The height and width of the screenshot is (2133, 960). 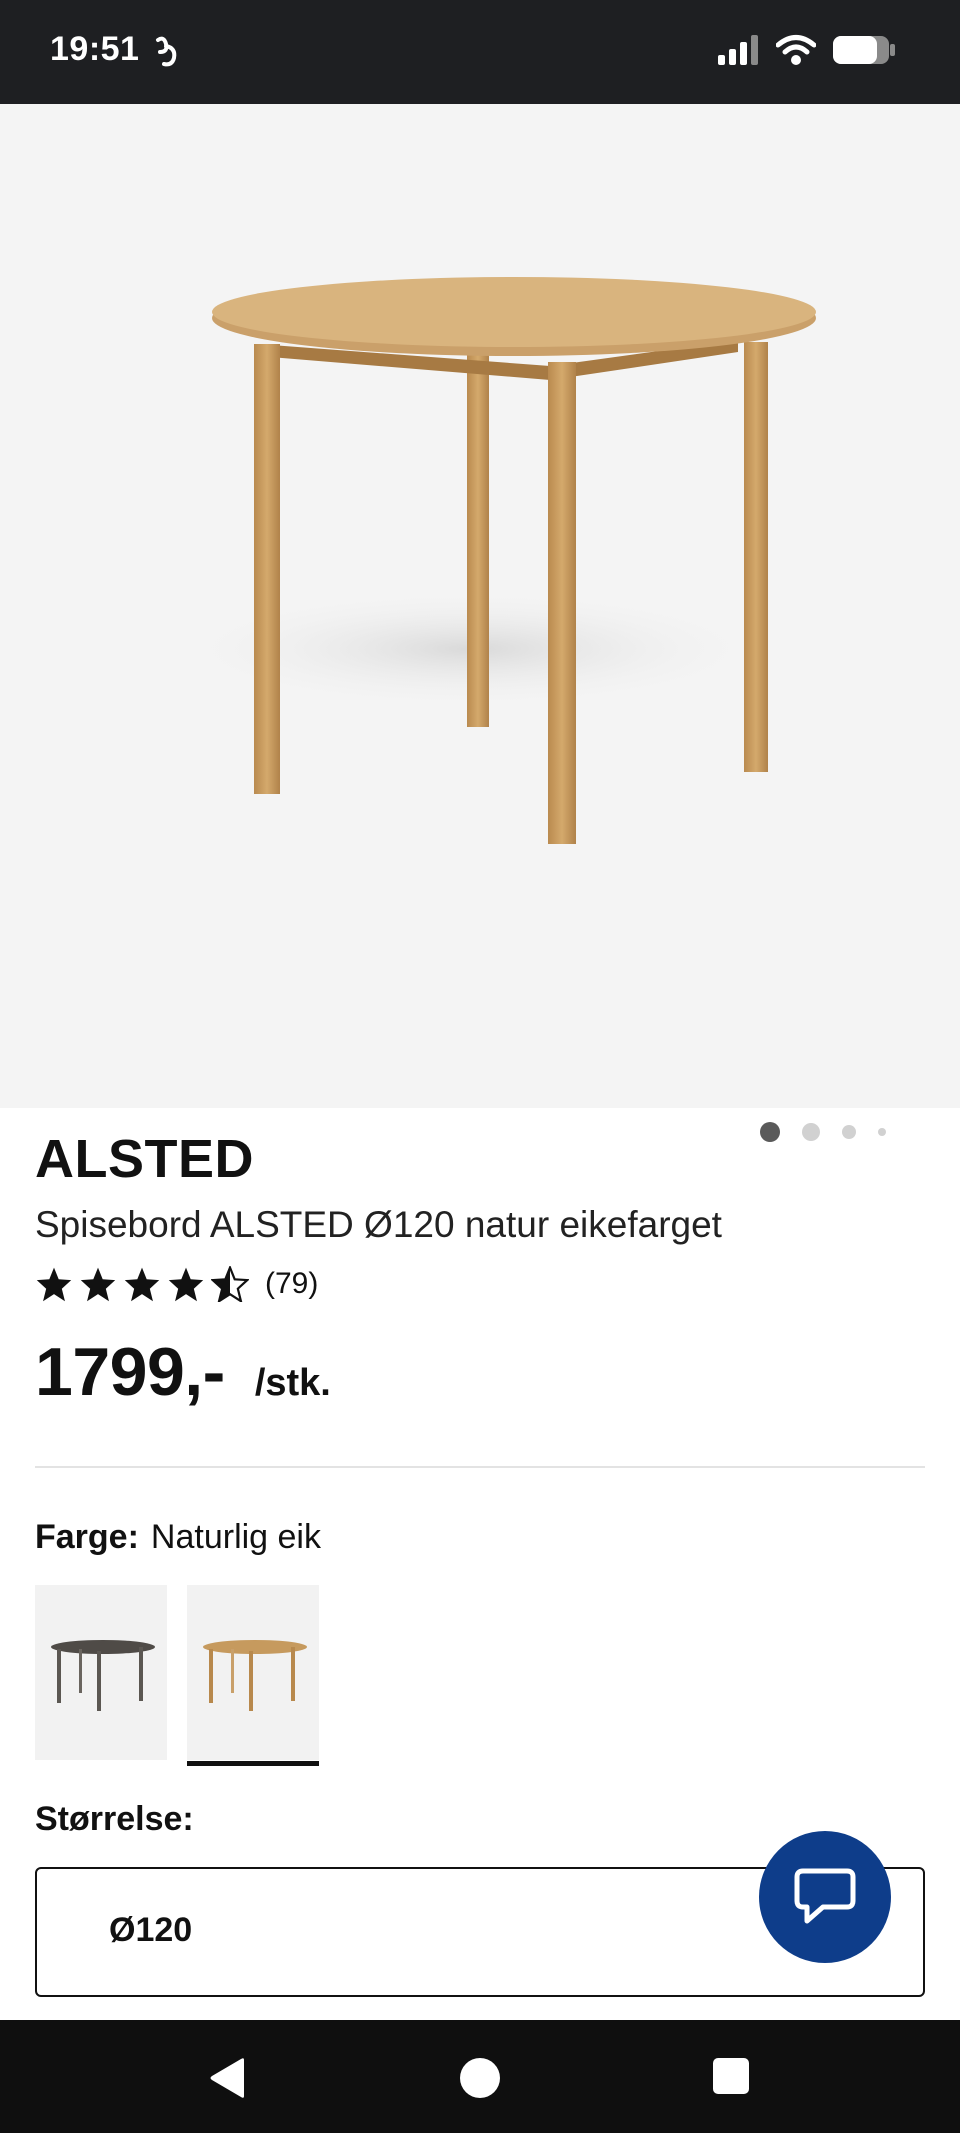 What do you see at coordinates (87, 1537) in the screenshot?
I see `color-label: Farge:` at bounding box center [87, 1537].